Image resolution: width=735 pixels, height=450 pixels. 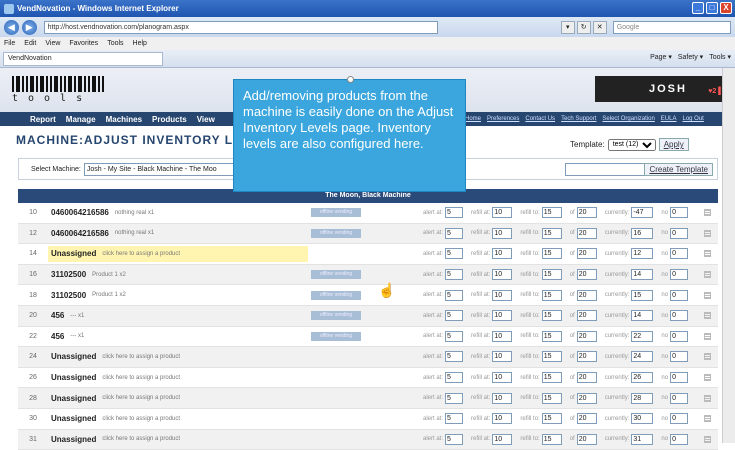 What do you see at coordinates (728, 255) in the screenshot?
I see `page-scrollbar` at bounding box center [728, 255].